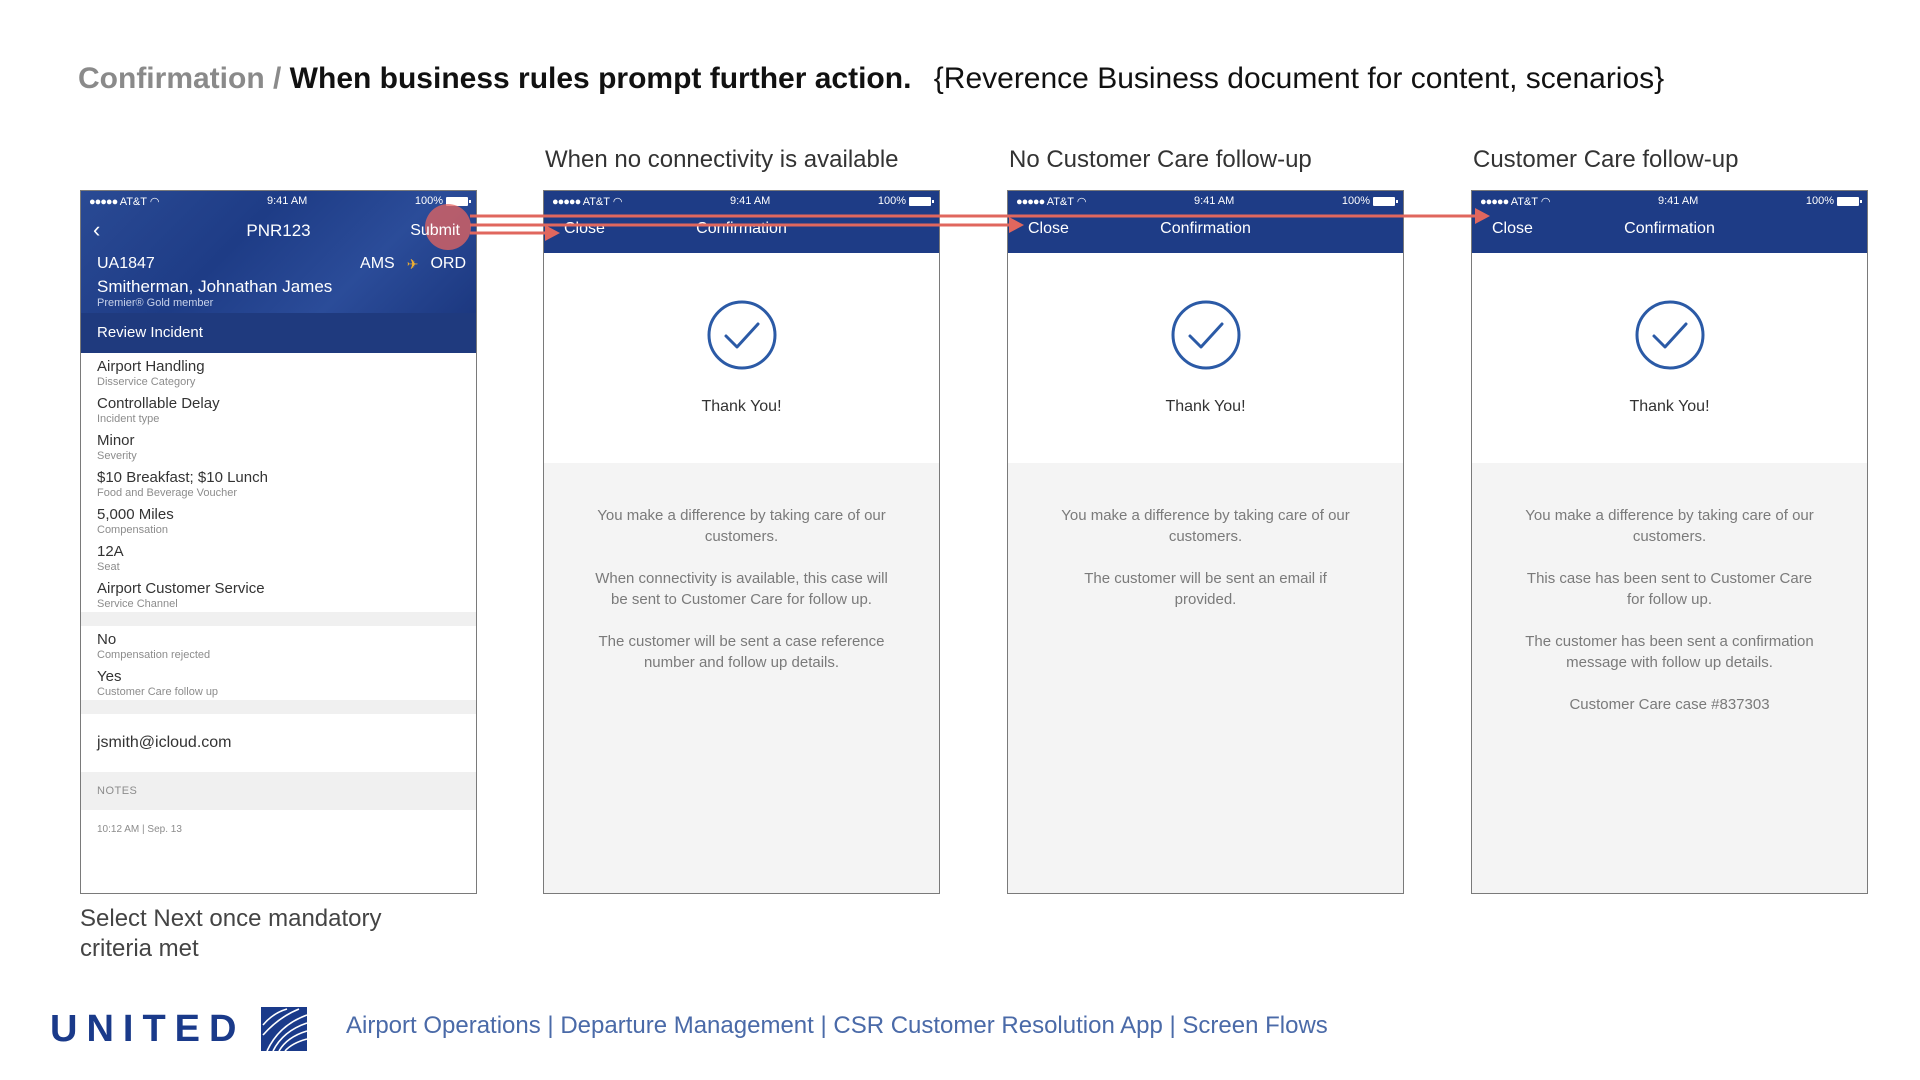 The width and height of the screenshot is (1920, 1080). What do you see at coordinates (1160, 159) in the screenshot?
I see `column-label-no-followup: No Customer Care follow-up` at bounding box center [1160, 159].